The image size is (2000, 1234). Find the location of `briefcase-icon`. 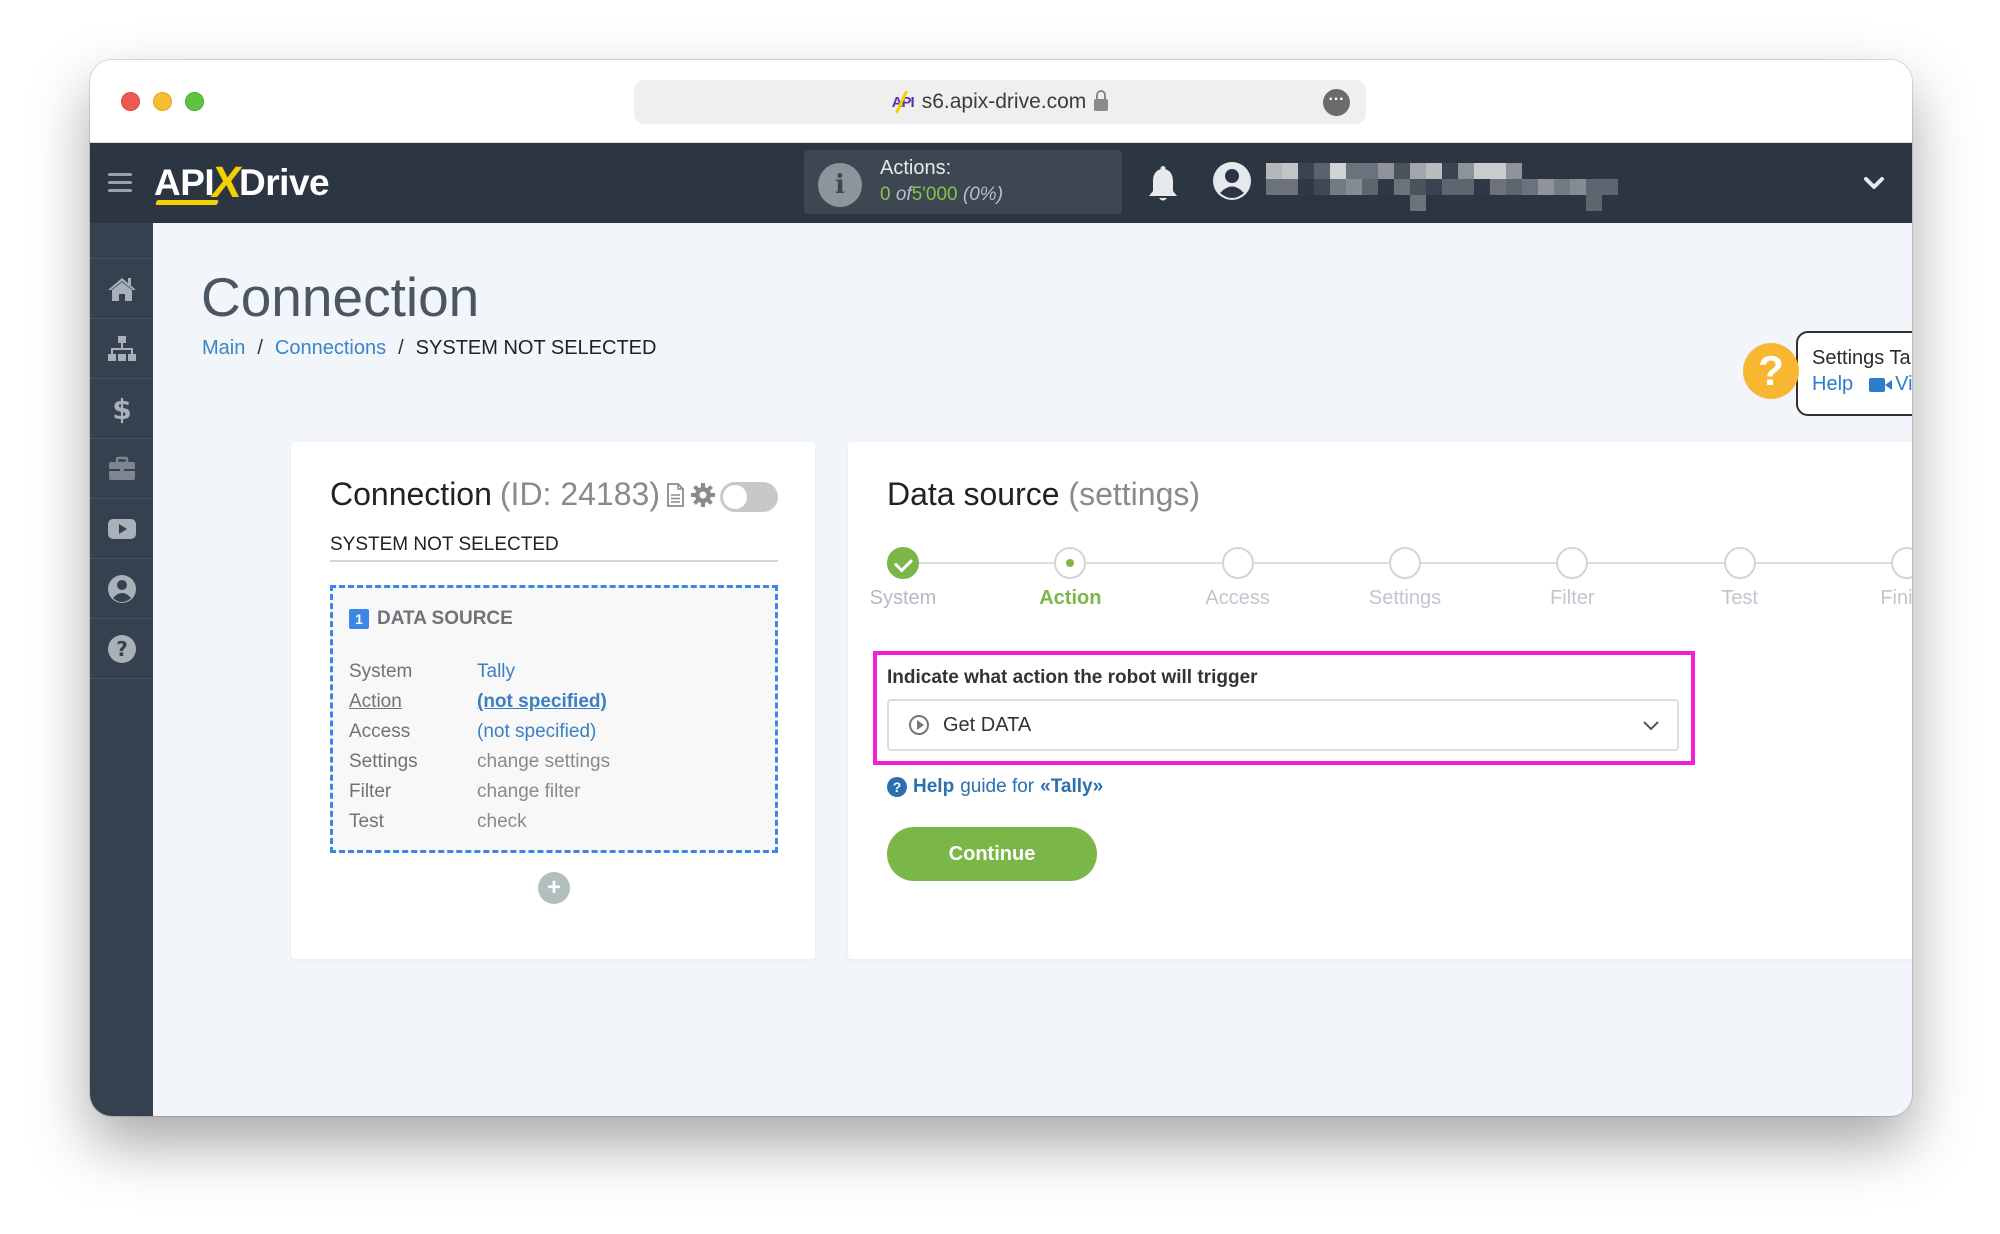

briefcase-icon is located at coordinates (121, 468).